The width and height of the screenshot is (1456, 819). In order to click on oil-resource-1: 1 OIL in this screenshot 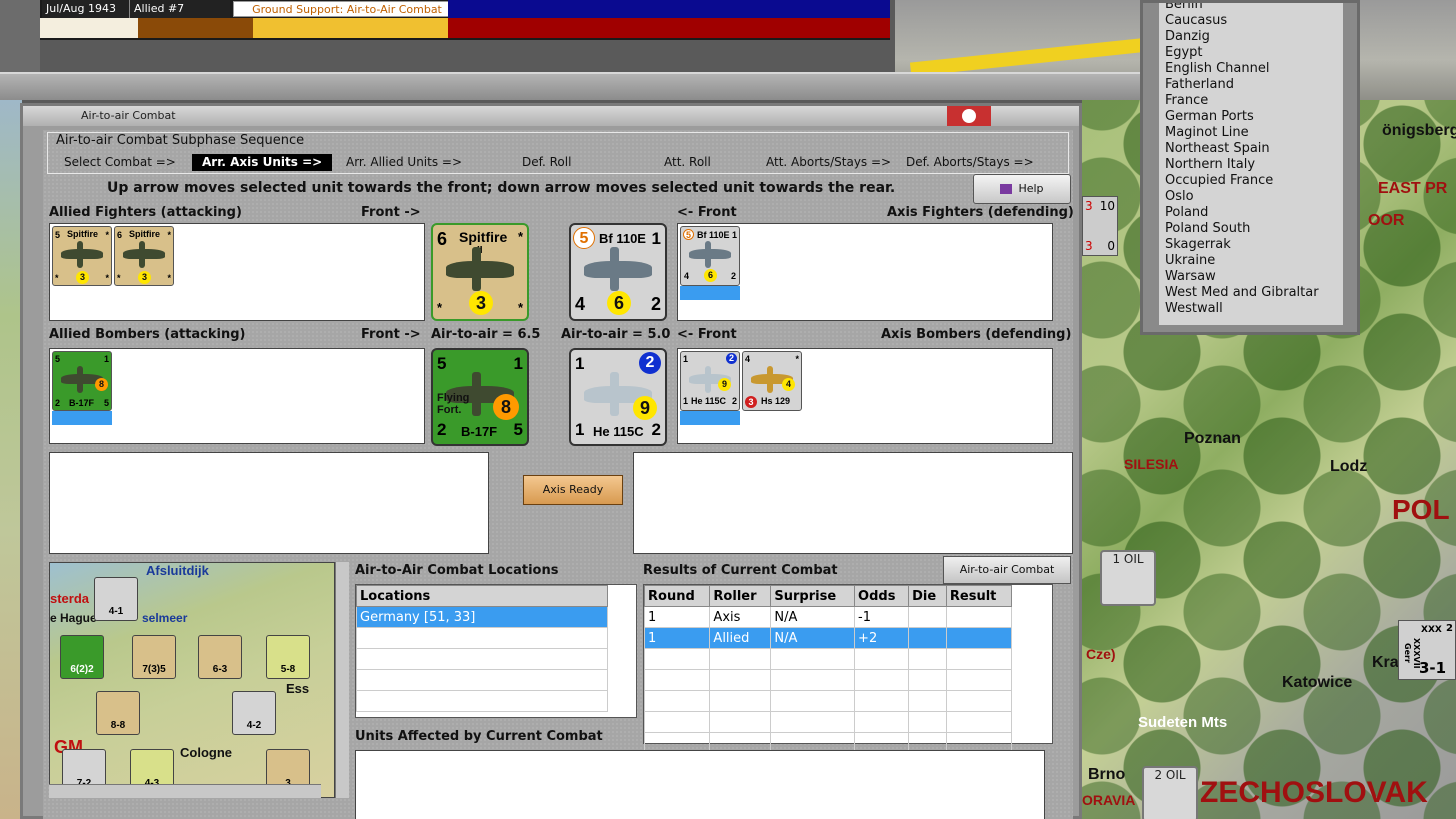, I will do `click(1128, 578)`.